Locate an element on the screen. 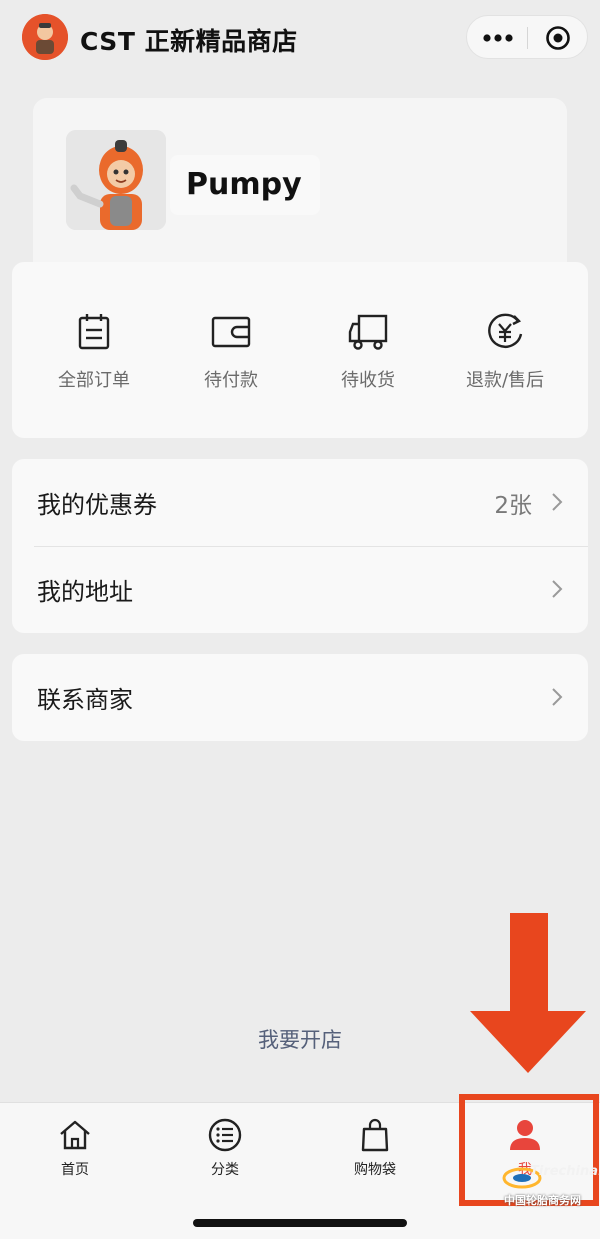 This screenshot has height=1239, width=600. contact-merchant-label: 联系商家 is located at coordinates (85, 700).